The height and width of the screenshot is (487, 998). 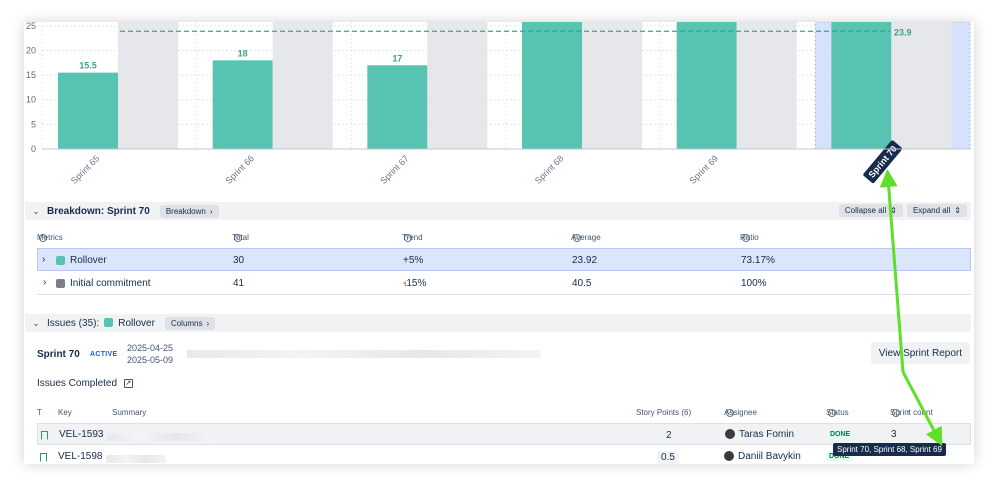 I want to click on annotation-arrows, so click(x=911, y=307).